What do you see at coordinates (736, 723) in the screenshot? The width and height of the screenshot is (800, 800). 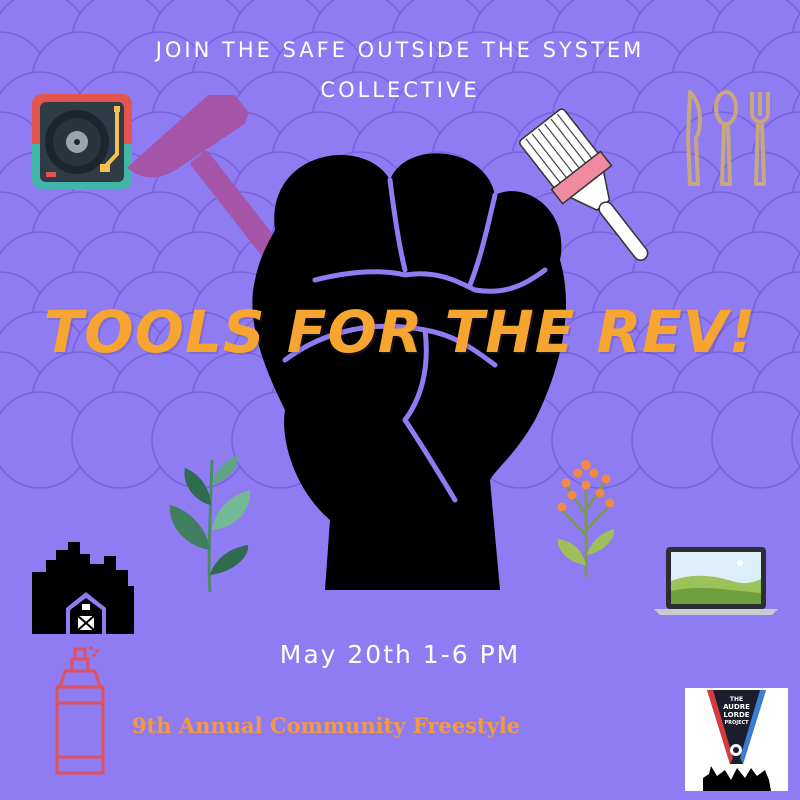 I see `logo-text-project: PROJECT` at bounding box center [736, 723].